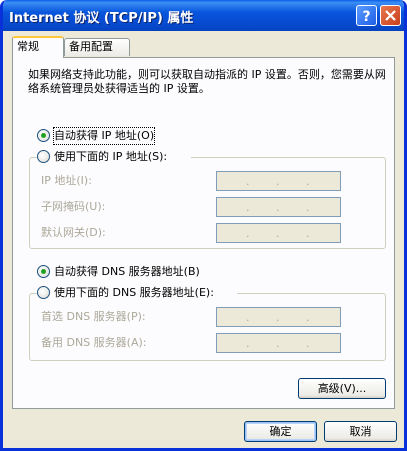 The image size is (407, 451). What do you see at coordinates (111, 156) in the screenshot?
I see `ip-manual-label: 使用下面的 IP 地址(S):` at bounding box center [111, 156].